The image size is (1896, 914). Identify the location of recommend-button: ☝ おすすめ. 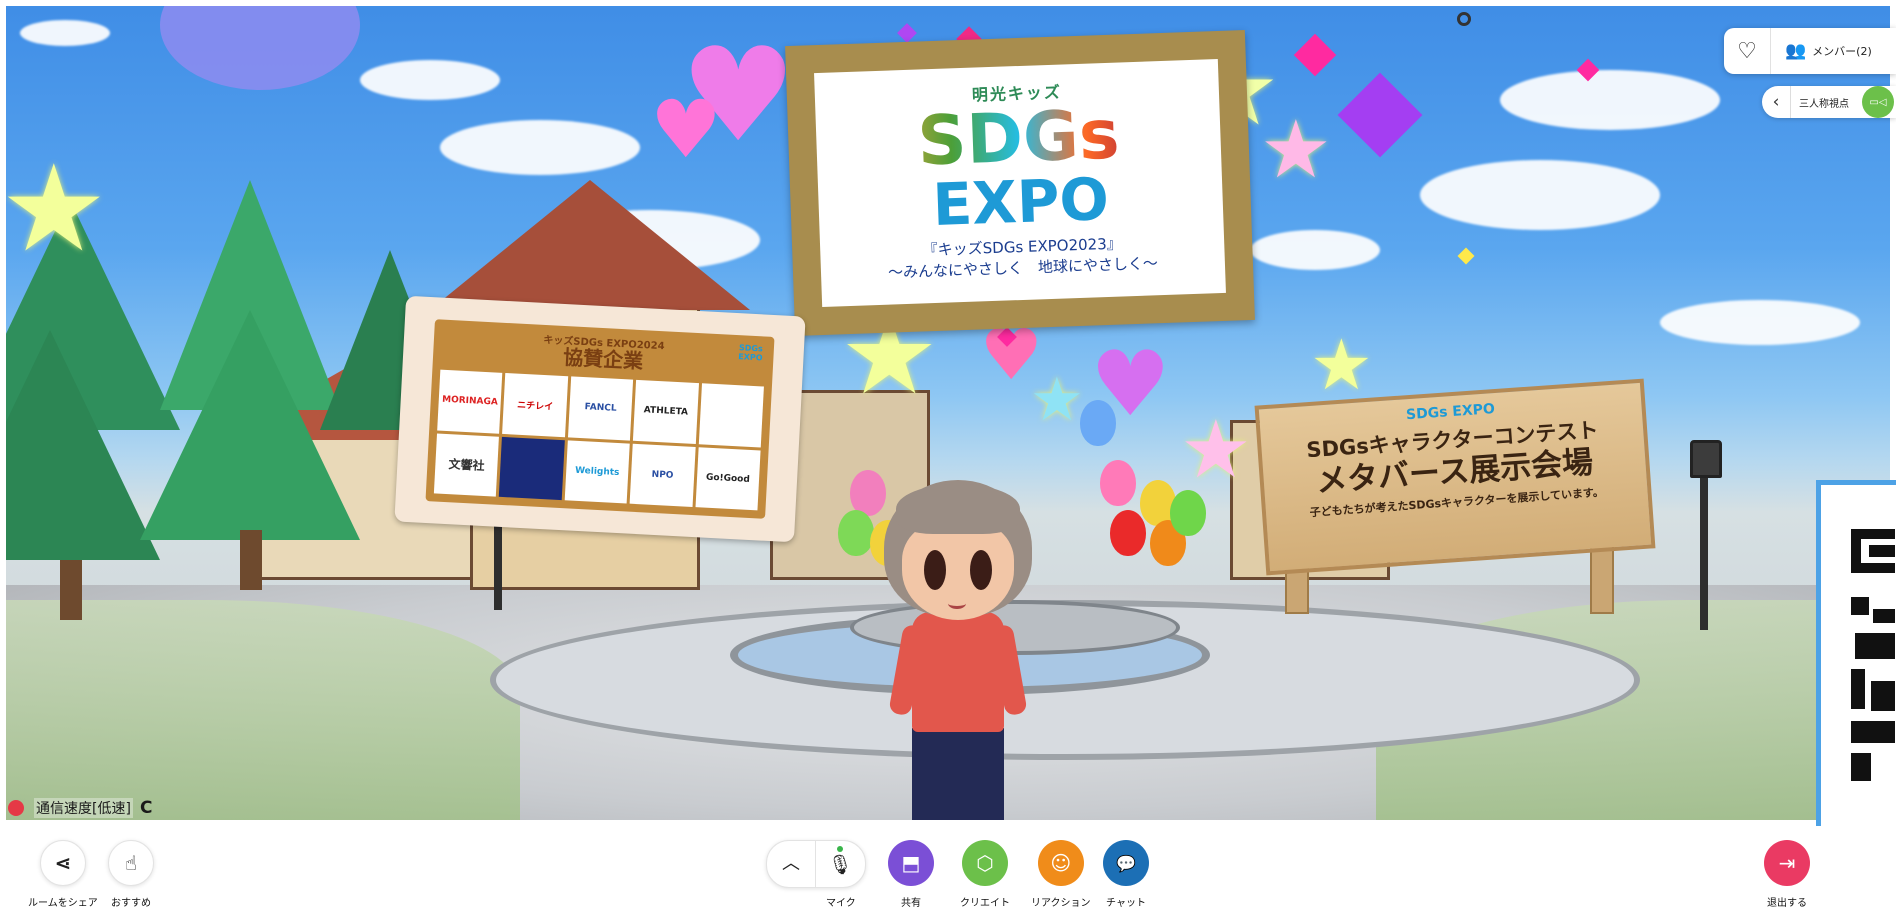
(131, 874).